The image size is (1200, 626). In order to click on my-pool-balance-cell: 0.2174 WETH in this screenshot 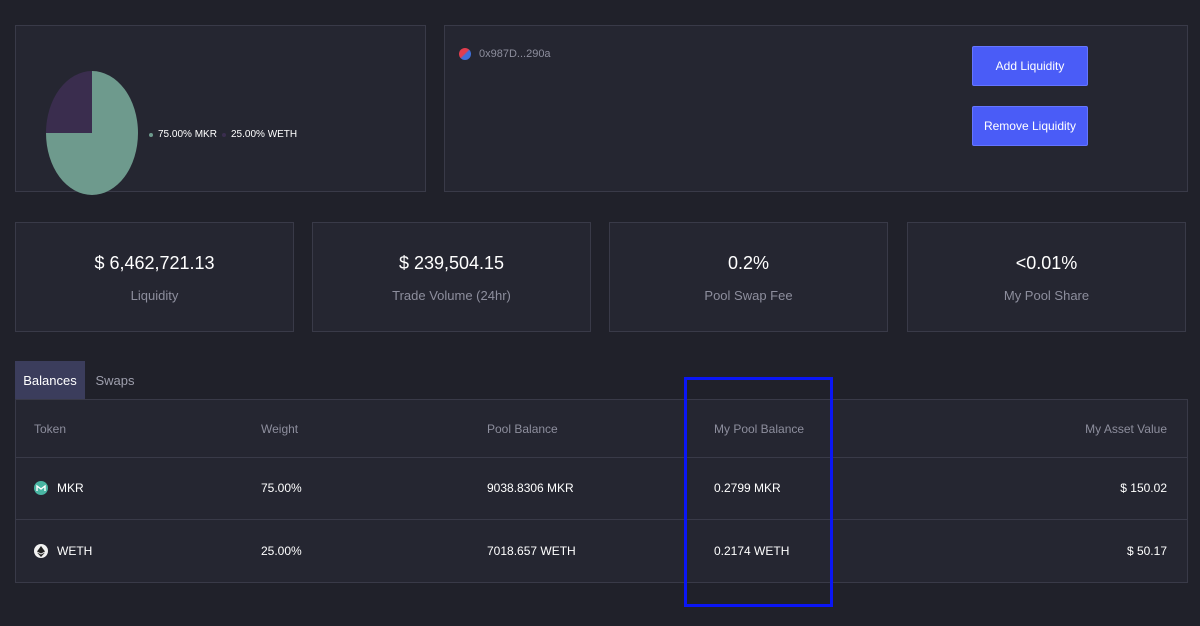, I will do `click(752, 551)`.